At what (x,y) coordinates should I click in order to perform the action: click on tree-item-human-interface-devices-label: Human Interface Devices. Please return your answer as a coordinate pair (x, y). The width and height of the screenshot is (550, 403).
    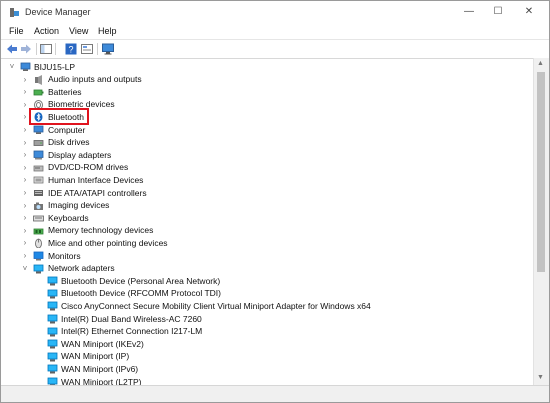
    Looking at the image, I should click on (96, 179).